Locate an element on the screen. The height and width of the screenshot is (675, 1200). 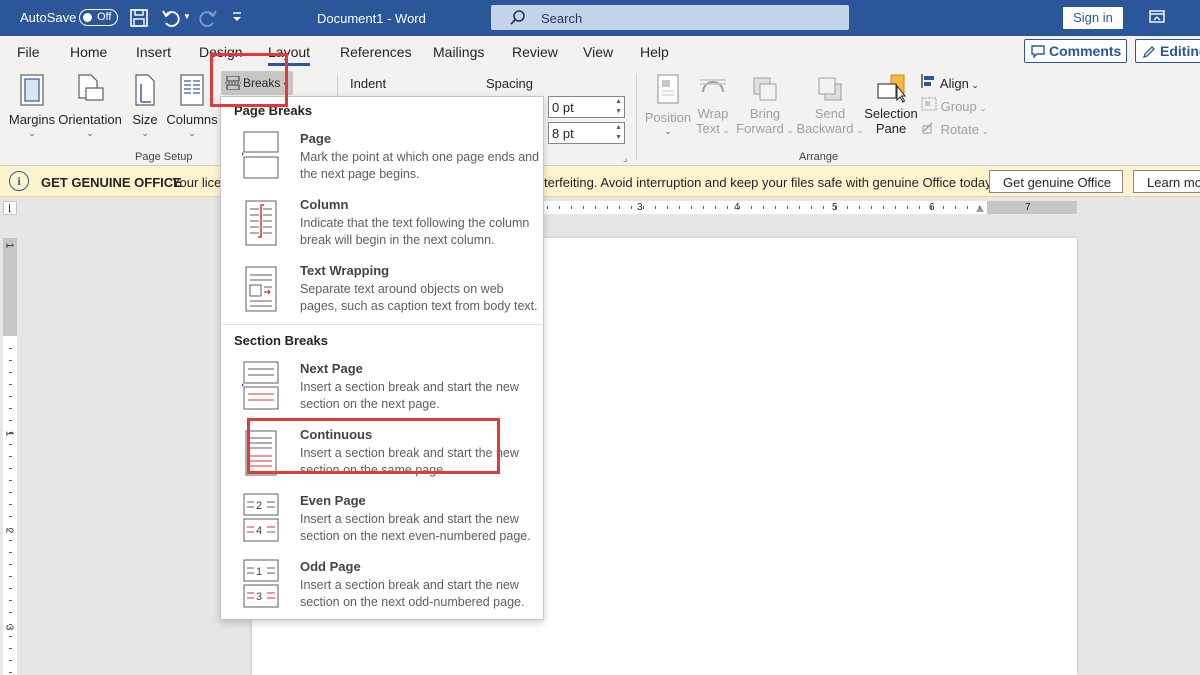
tab-insert: Insert is located at coordinates (153, 52).